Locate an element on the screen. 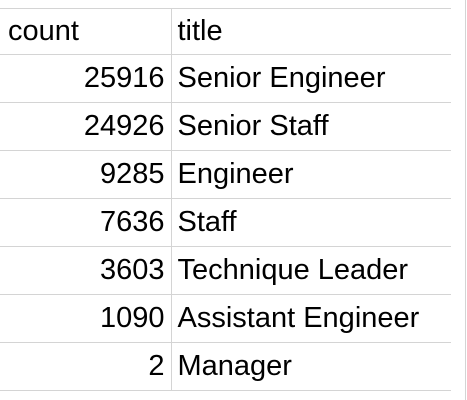 This screenshot has height=400, width=467. header-row: count title is located at coordinates (226, 32).